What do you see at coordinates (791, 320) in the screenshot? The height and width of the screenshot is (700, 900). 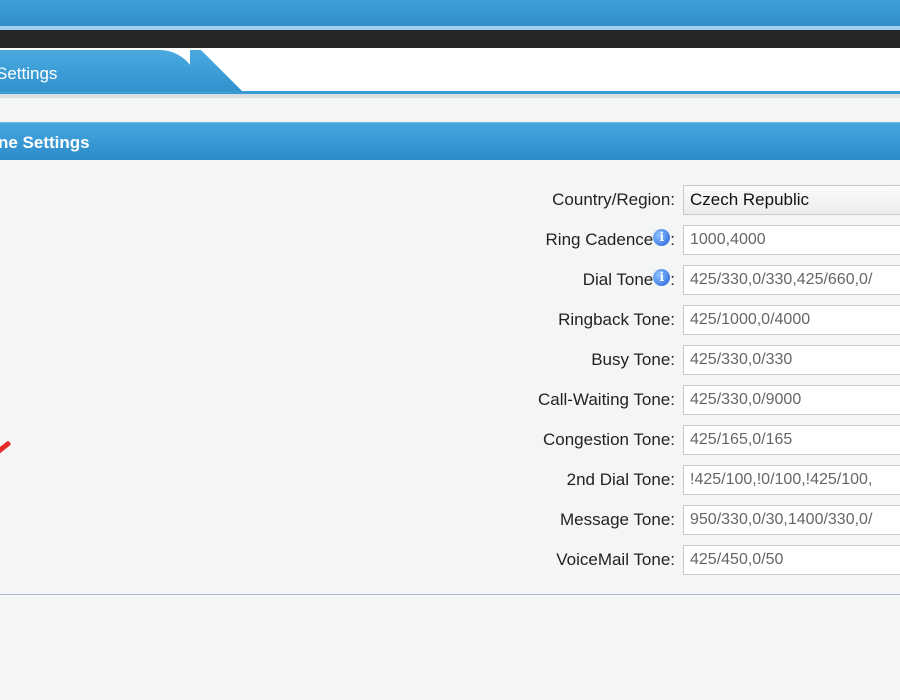 I see `ringback-tone-input: 425/1000,0/4000` at bounding box center [791, 320].